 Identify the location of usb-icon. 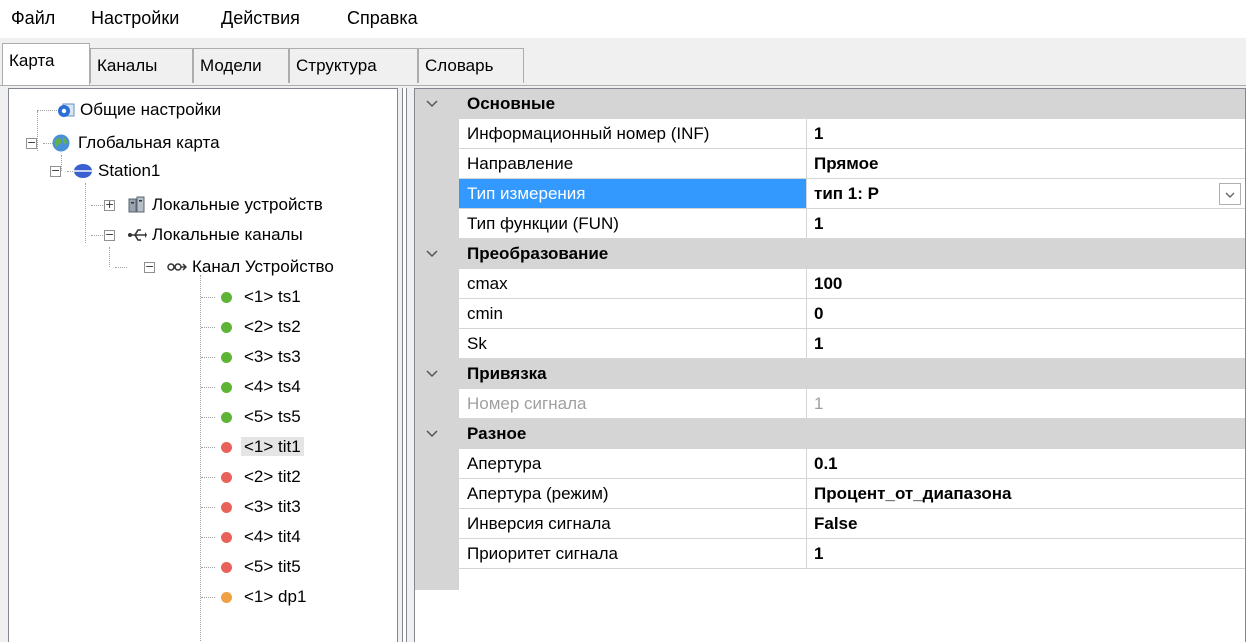
(137, 235).